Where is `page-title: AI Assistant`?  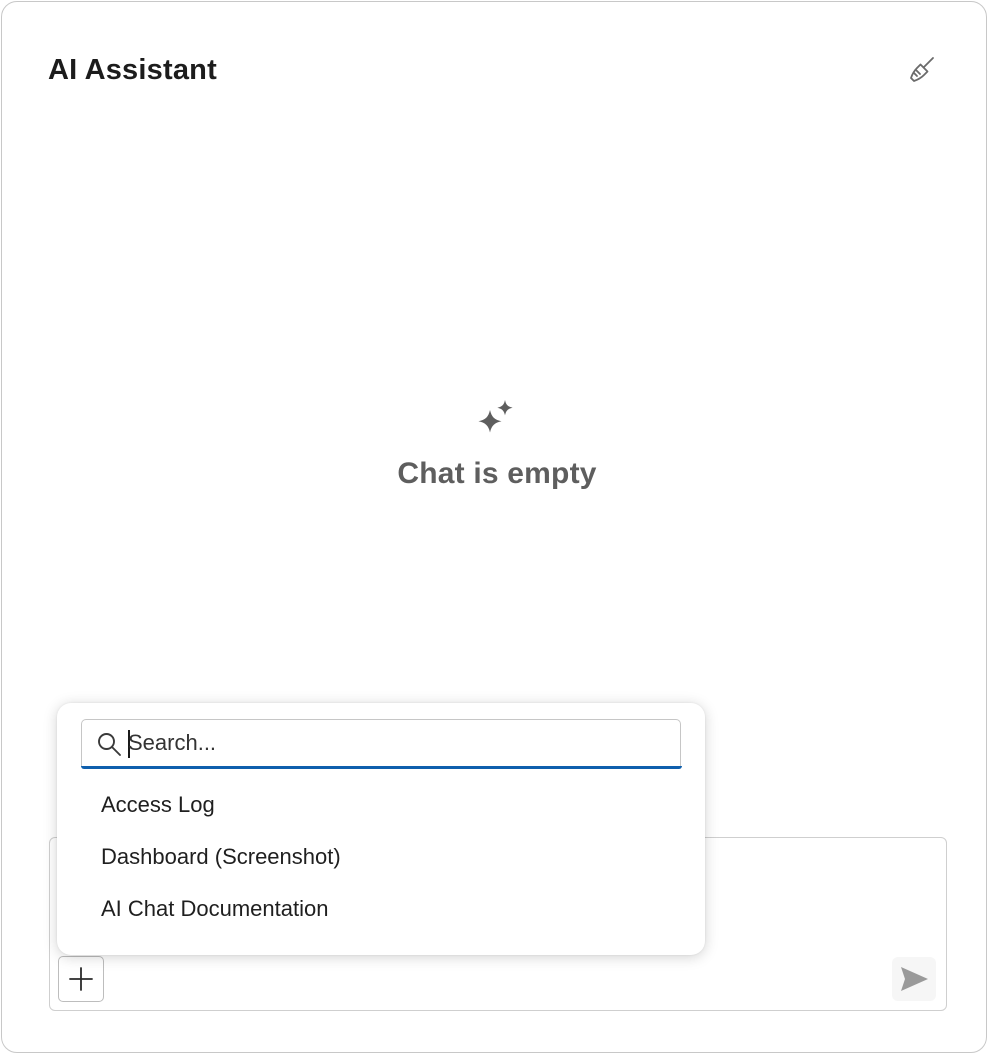
page-title: AI Assistant is located at coordinates (132, 70).